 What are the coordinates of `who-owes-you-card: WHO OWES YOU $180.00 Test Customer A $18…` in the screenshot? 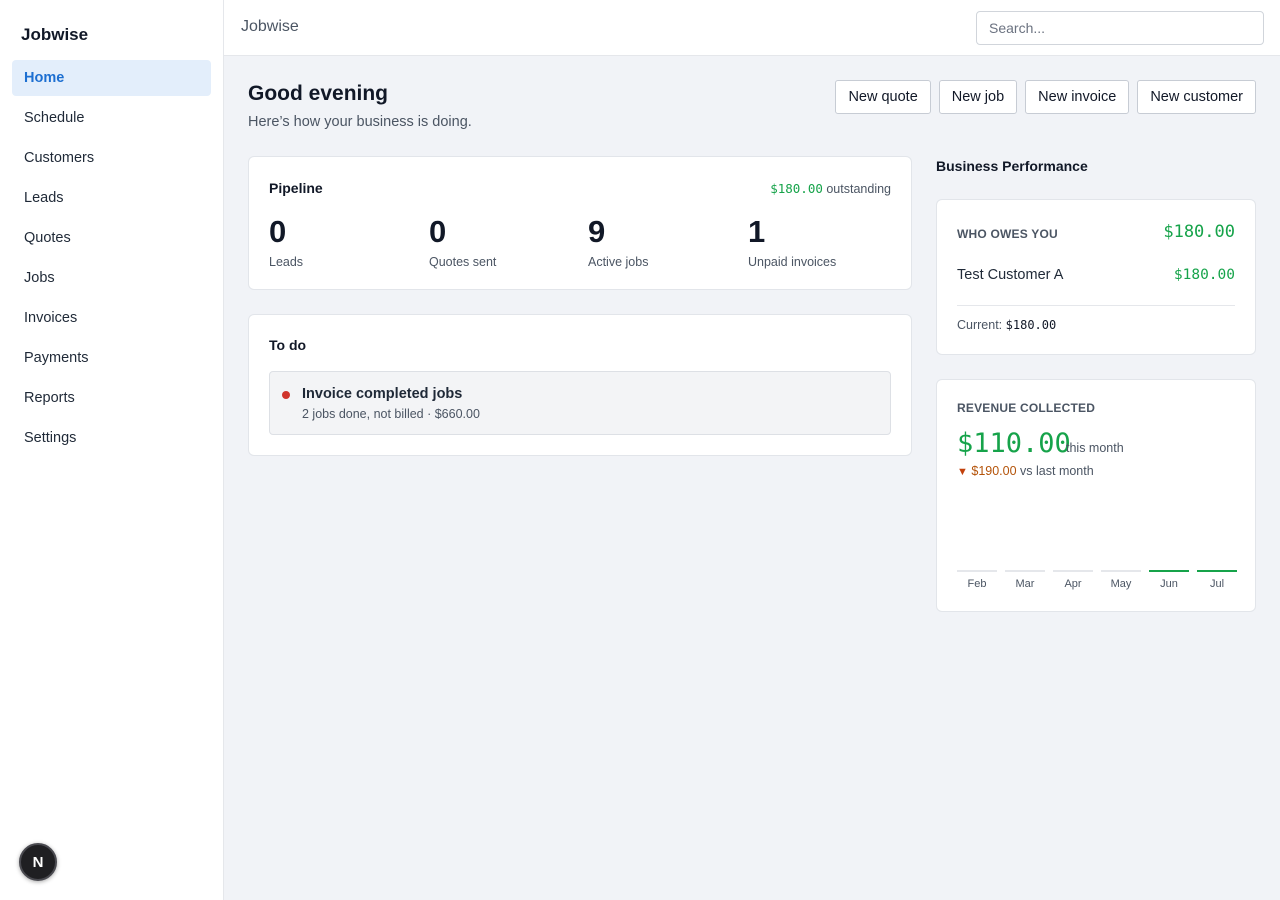 It's located at (1096, 277).